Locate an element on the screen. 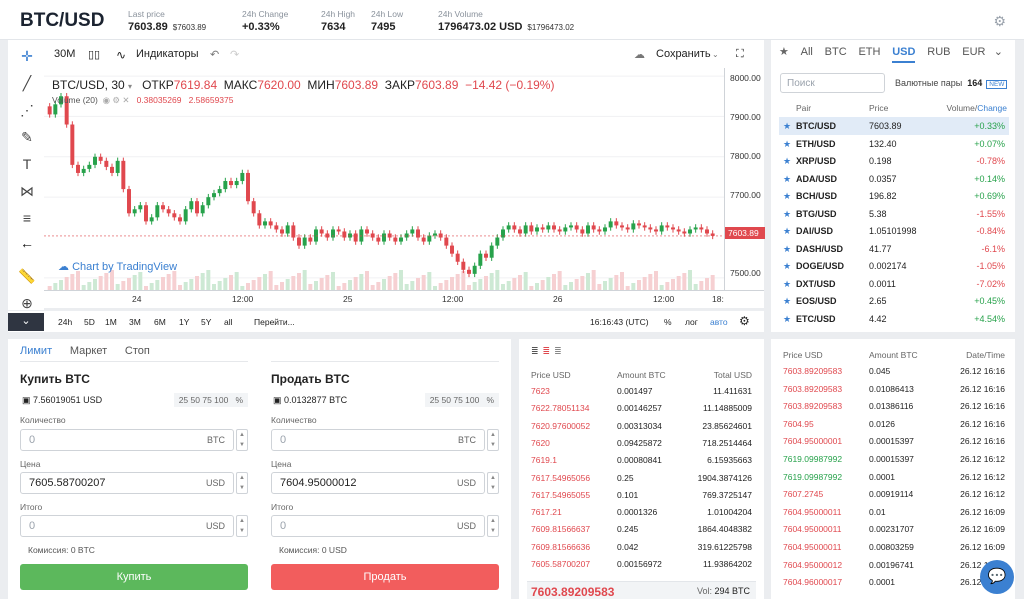 Image resolution: width=1024 pixels, height=599 pixels. market-row: ★ EOS/USD 2.65 +0.45% is located at coordinates (894, 301).